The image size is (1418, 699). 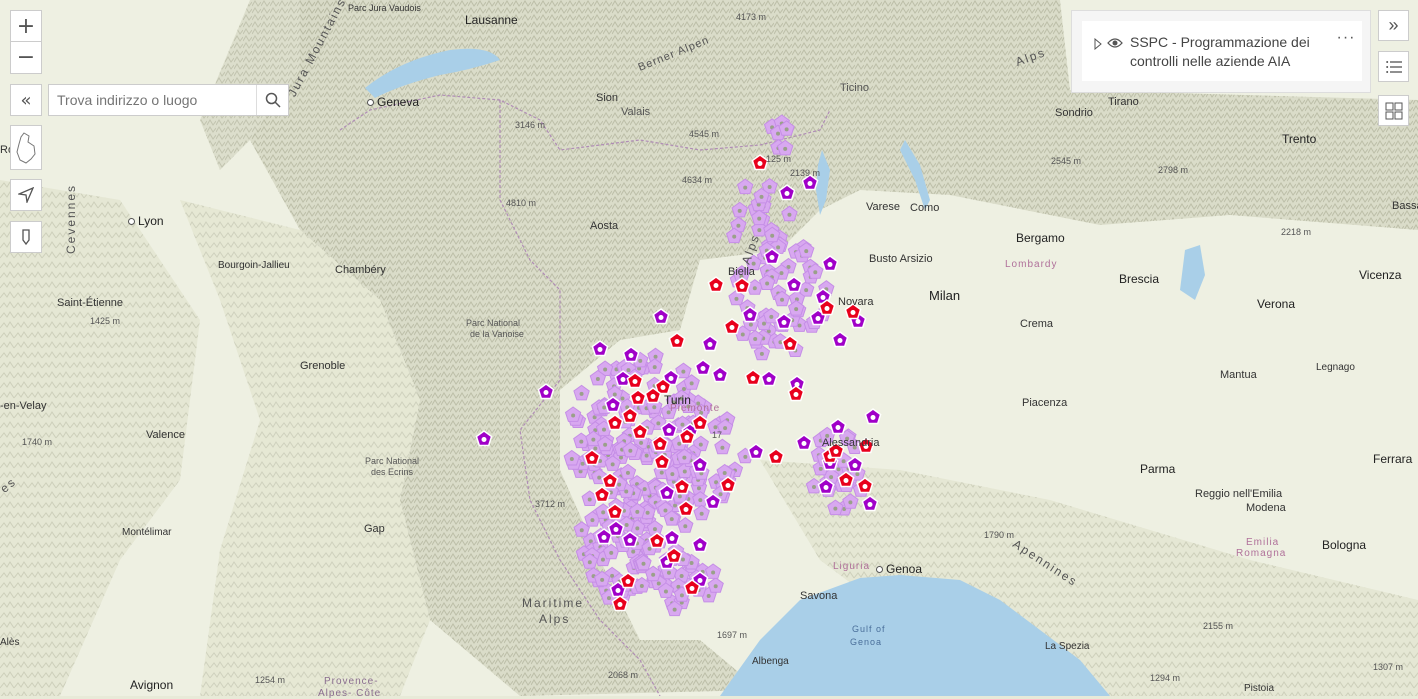 I want to click on pin-button, so click(x=26, y=237).